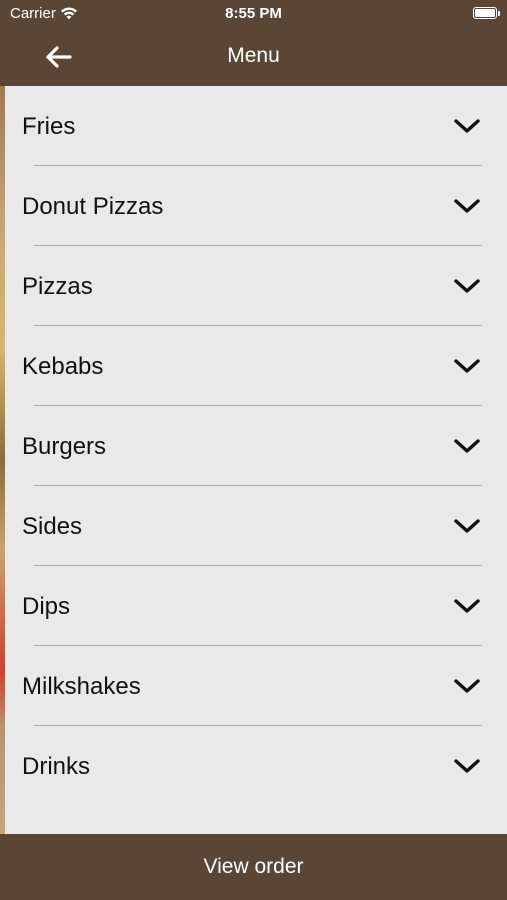 This screenshot has width=507, height=900. Describe the element at coordinates (256, 446) in the screenshot. I see `category-row: Burgers` at that location.